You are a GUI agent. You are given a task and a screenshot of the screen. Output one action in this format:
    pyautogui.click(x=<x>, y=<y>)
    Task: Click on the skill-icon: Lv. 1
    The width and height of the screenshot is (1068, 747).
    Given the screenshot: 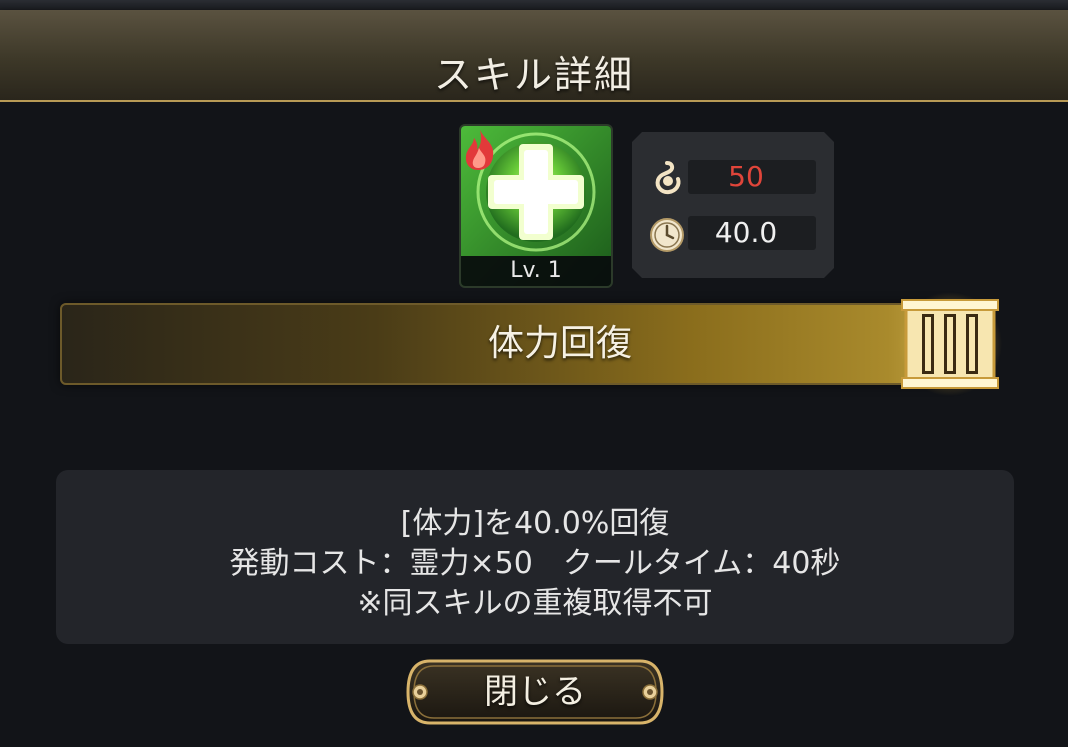 What is the action you would take?
    pyautogui.click(x=536, y=206)
    